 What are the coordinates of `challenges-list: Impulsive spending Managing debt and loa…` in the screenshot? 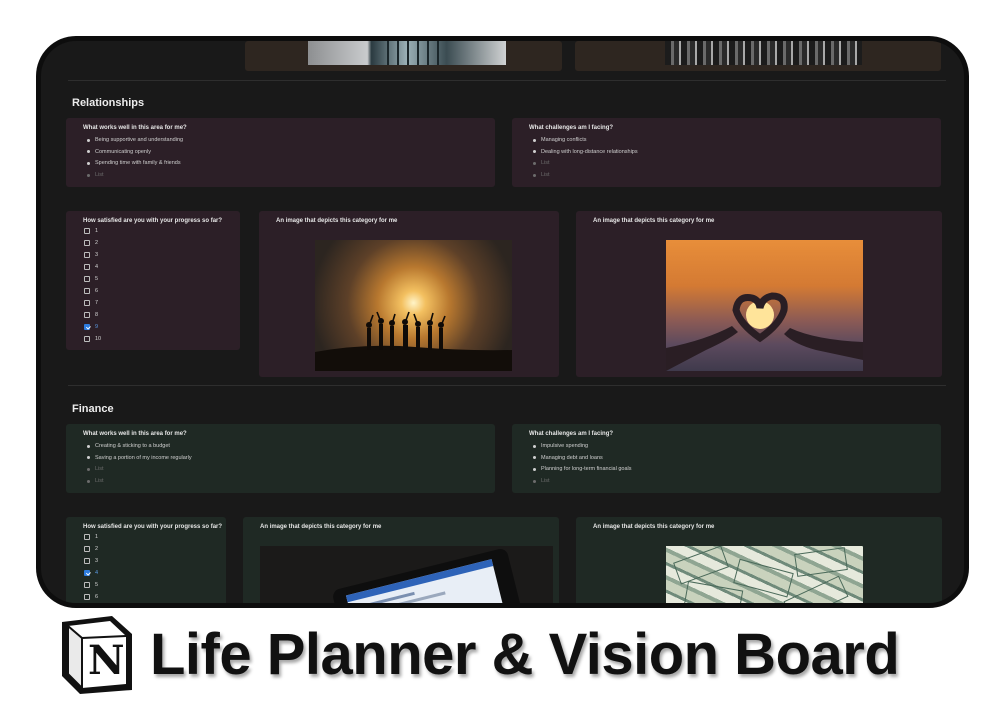 It's located at (582, 465).